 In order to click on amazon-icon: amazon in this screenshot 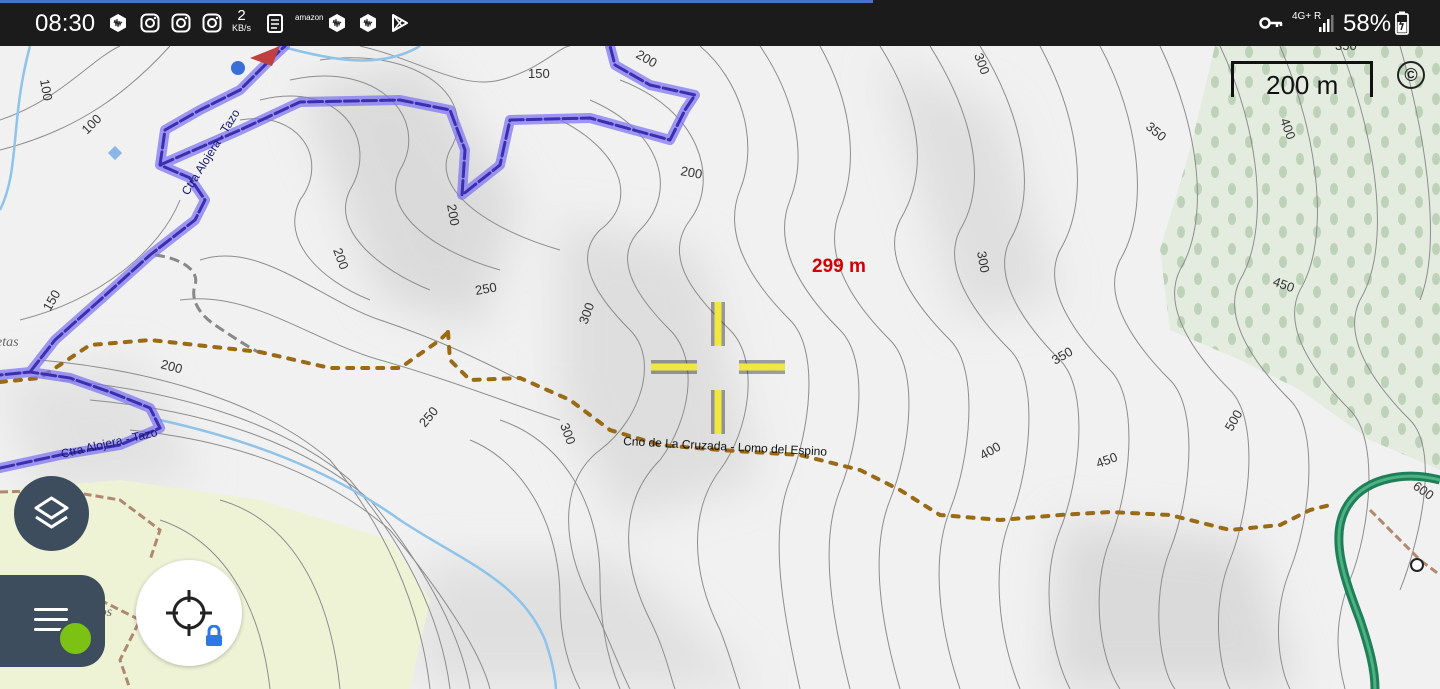, I will do `click(309, 17)`.